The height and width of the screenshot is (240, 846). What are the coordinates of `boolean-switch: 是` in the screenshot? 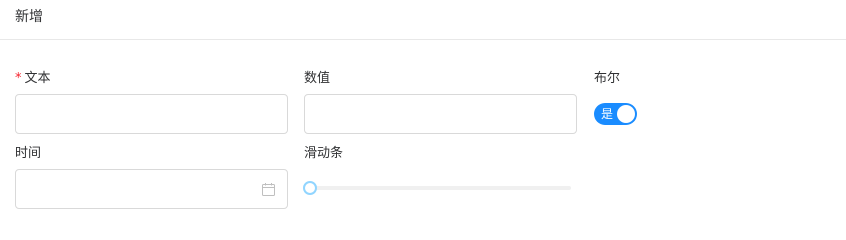 It's located at (615, 114).